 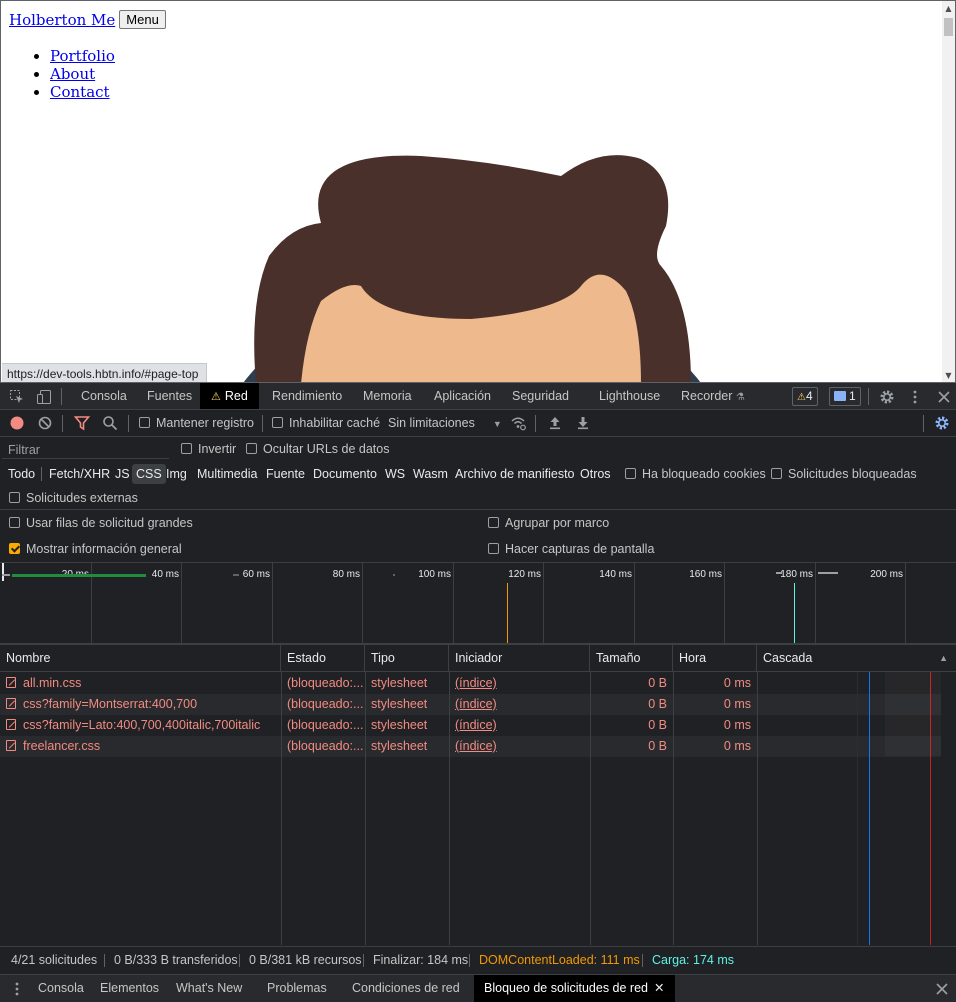 I want to click on column-divider, so click(x=365, y=808).